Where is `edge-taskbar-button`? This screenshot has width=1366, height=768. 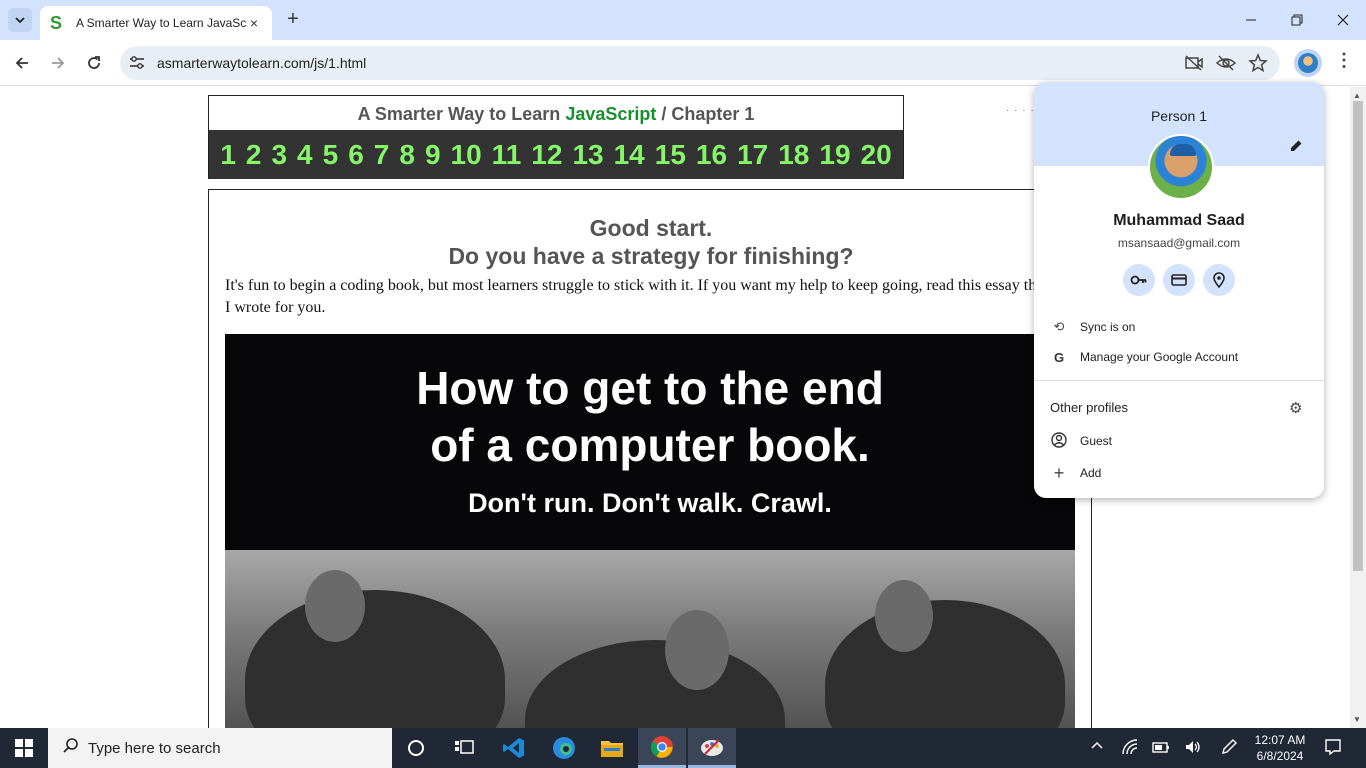
edge-taskbar-button is located at coordinates (564, 748).